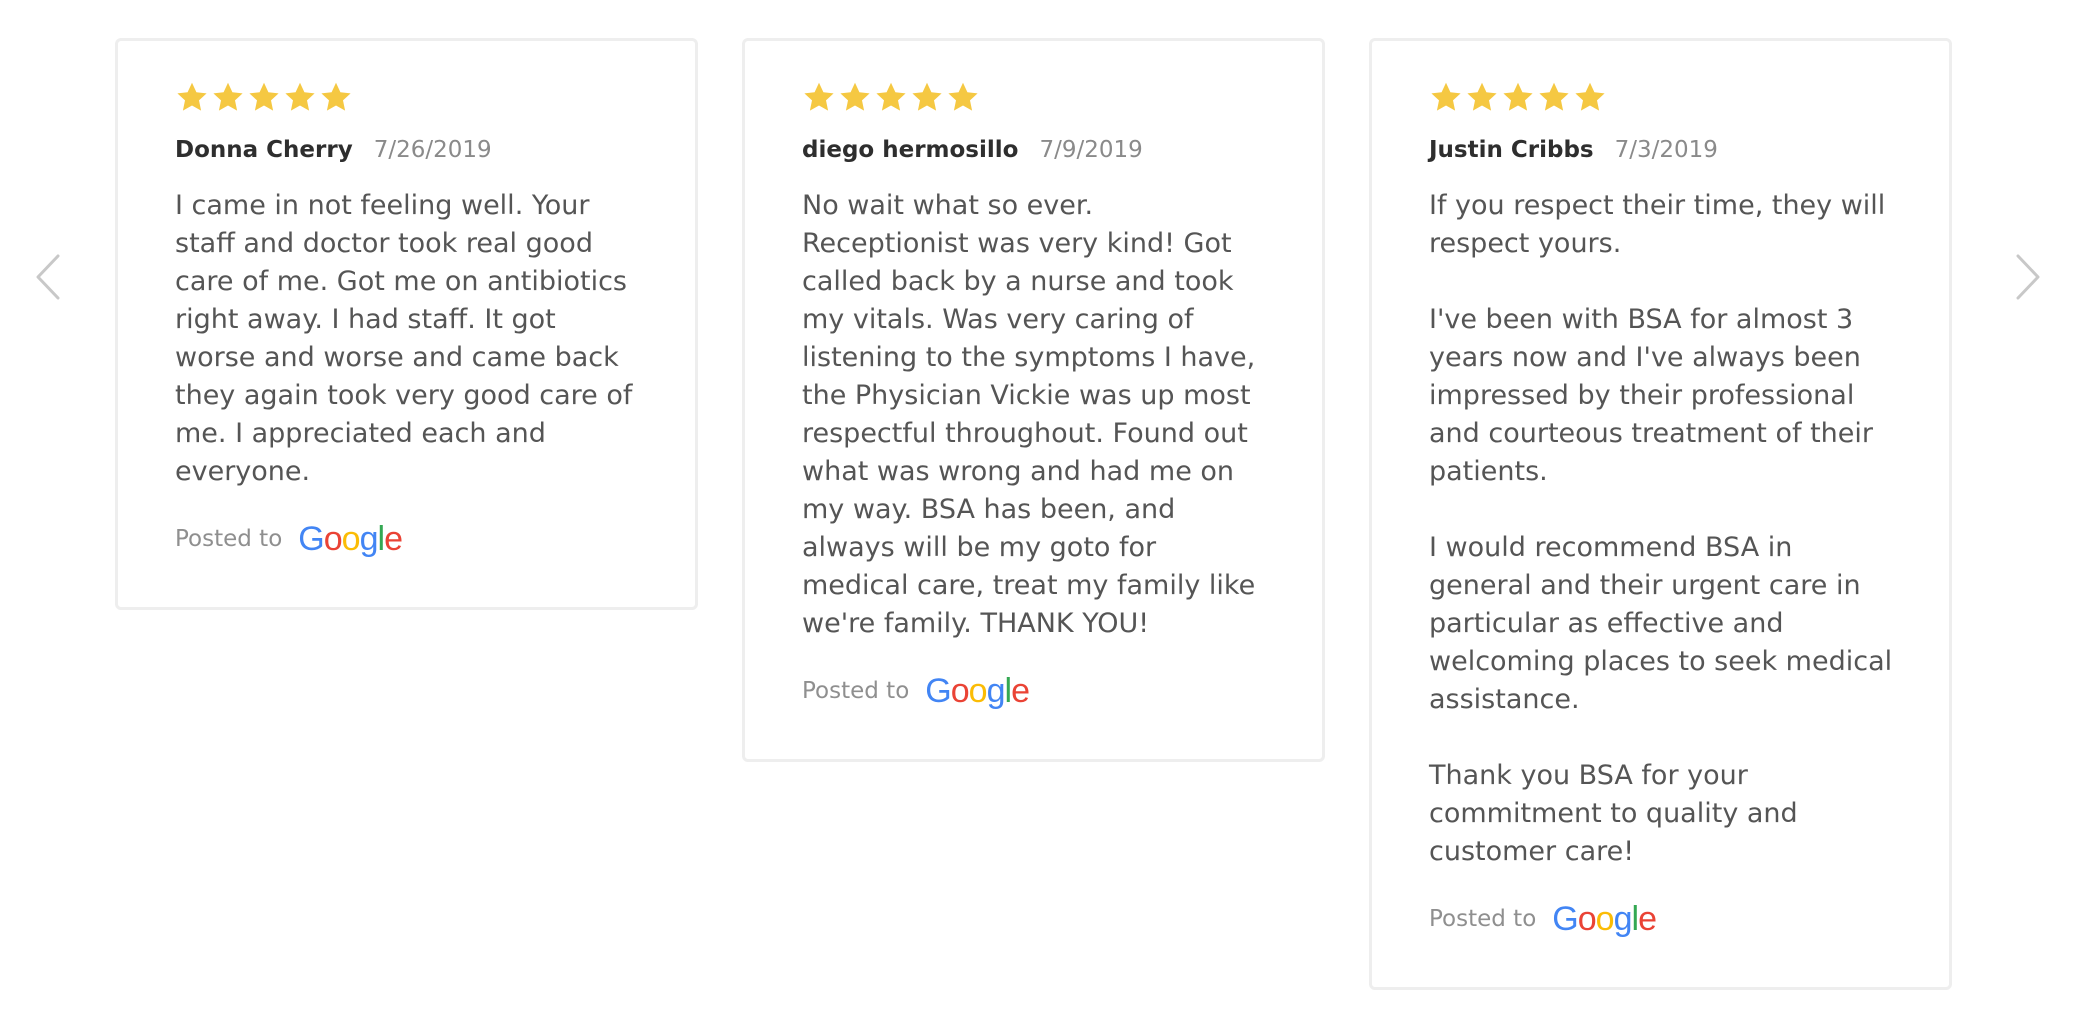 The width and height of the screenshot is (2076, 1034). I want to click on review-meta: diego hermosillo 7/9/2019, so click(1034, 150).